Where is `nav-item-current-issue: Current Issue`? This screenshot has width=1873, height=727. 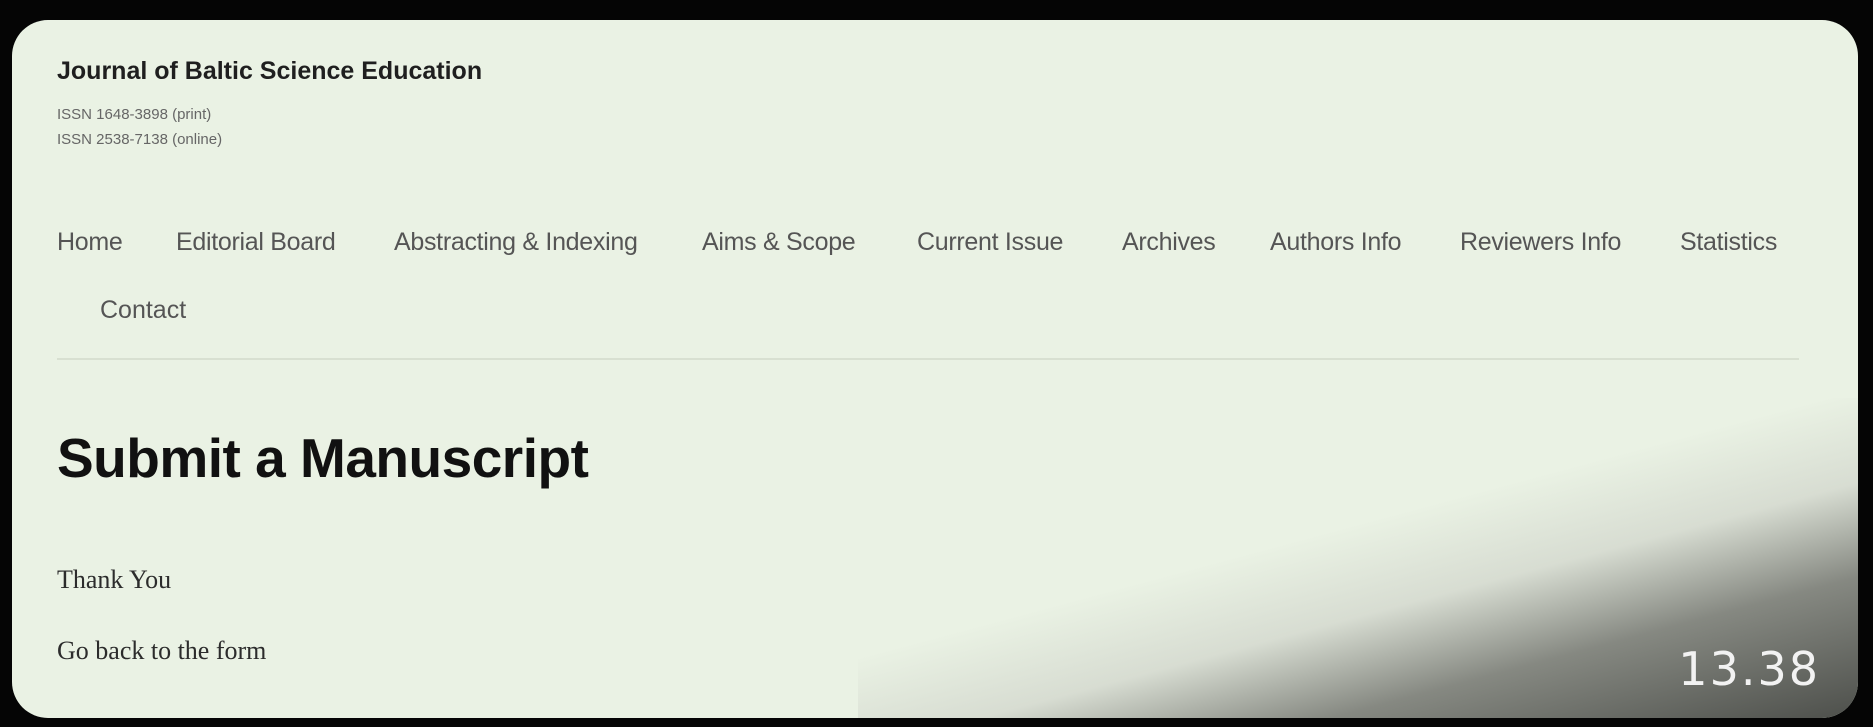 nav-item-current-issue: Current Issue is located at coordinates (990, 242).